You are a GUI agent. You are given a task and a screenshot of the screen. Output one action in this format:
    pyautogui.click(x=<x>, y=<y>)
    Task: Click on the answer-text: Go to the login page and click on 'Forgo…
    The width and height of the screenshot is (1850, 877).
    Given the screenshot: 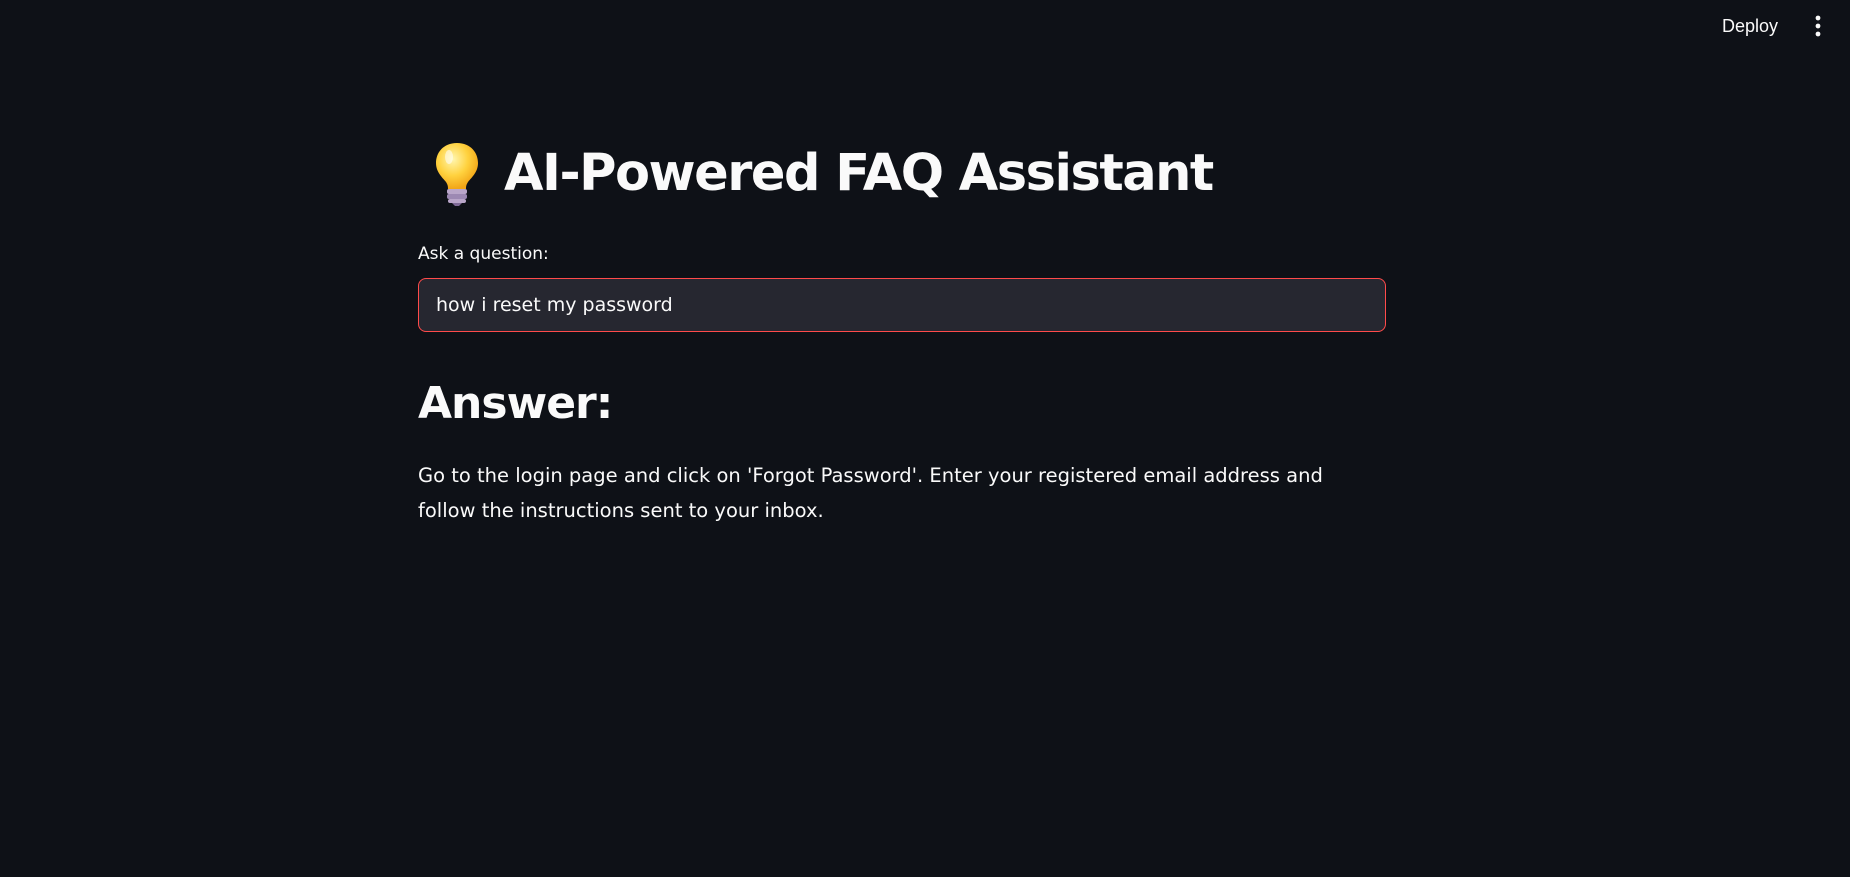 What is the action you would take?
    pyautogui.click(x=870, y=493)
    